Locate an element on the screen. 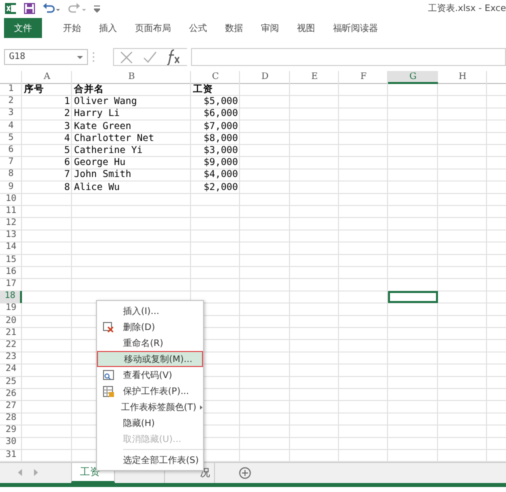 This screenshot has height=492, width=506. table-cell-text: $6,000 is located at coordinates (220, 114).